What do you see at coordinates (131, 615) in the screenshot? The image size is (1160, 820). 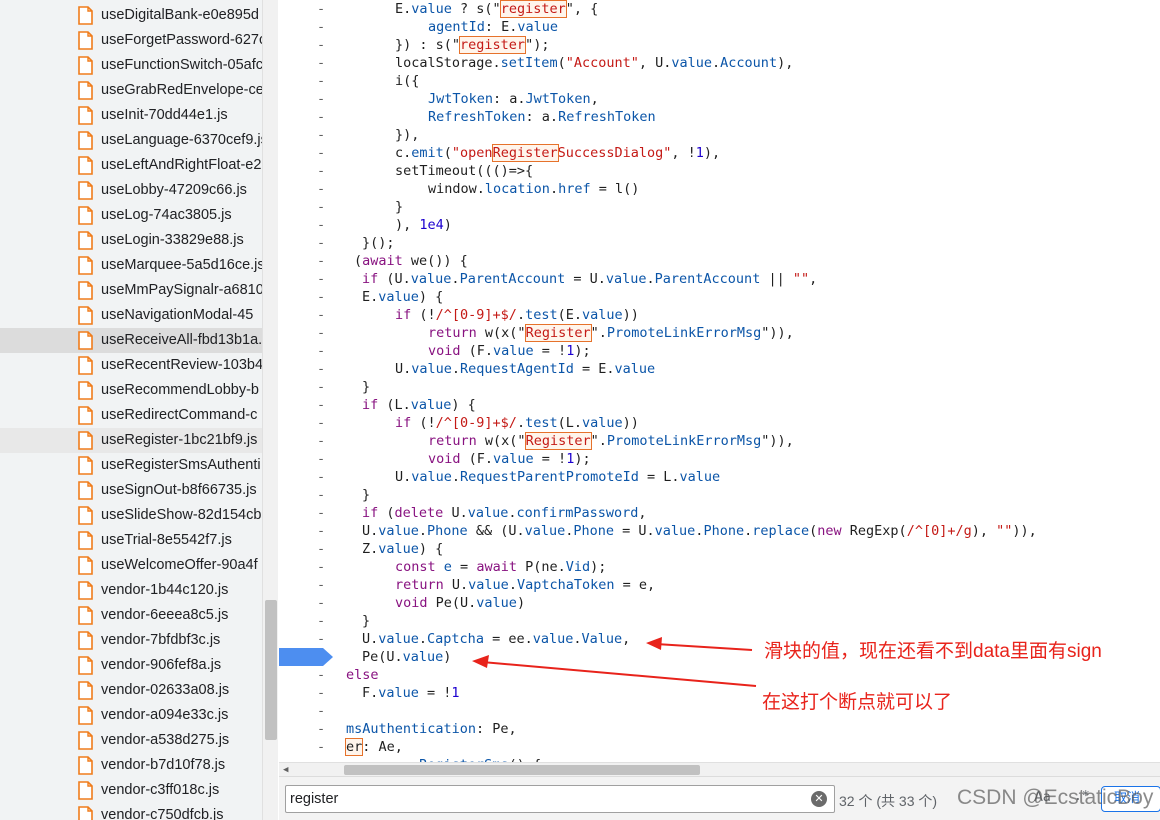 I see `file-item: vendor-6eeea8c5.js` at bounding box center [131, 615].